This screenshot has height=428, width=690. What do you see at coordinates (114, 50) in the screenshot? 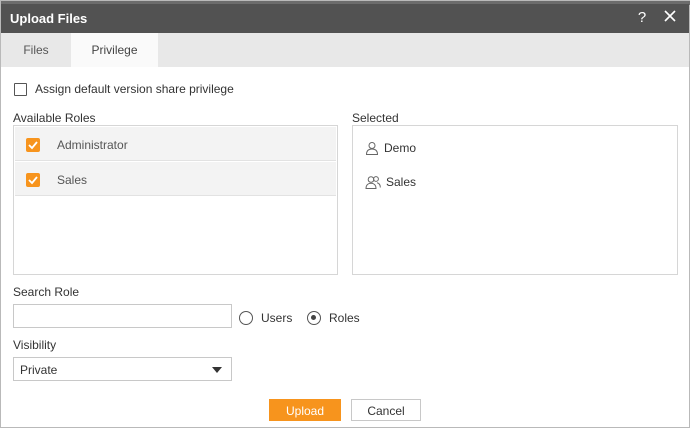
I see `tab-privilege: Privilege` at bounding box center [114, 50].